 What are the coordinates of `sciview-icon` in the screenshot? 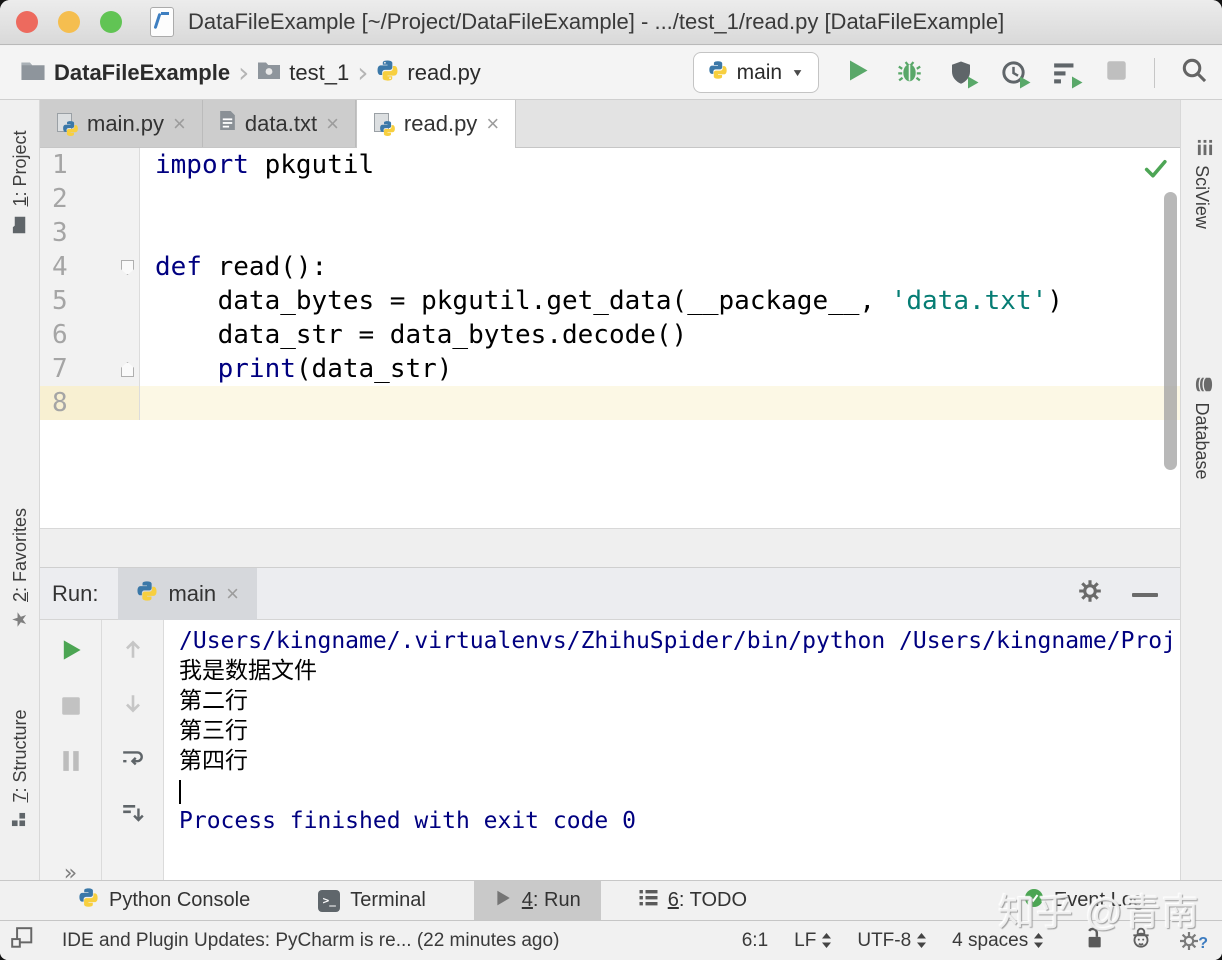 It's located at (1202, 147).